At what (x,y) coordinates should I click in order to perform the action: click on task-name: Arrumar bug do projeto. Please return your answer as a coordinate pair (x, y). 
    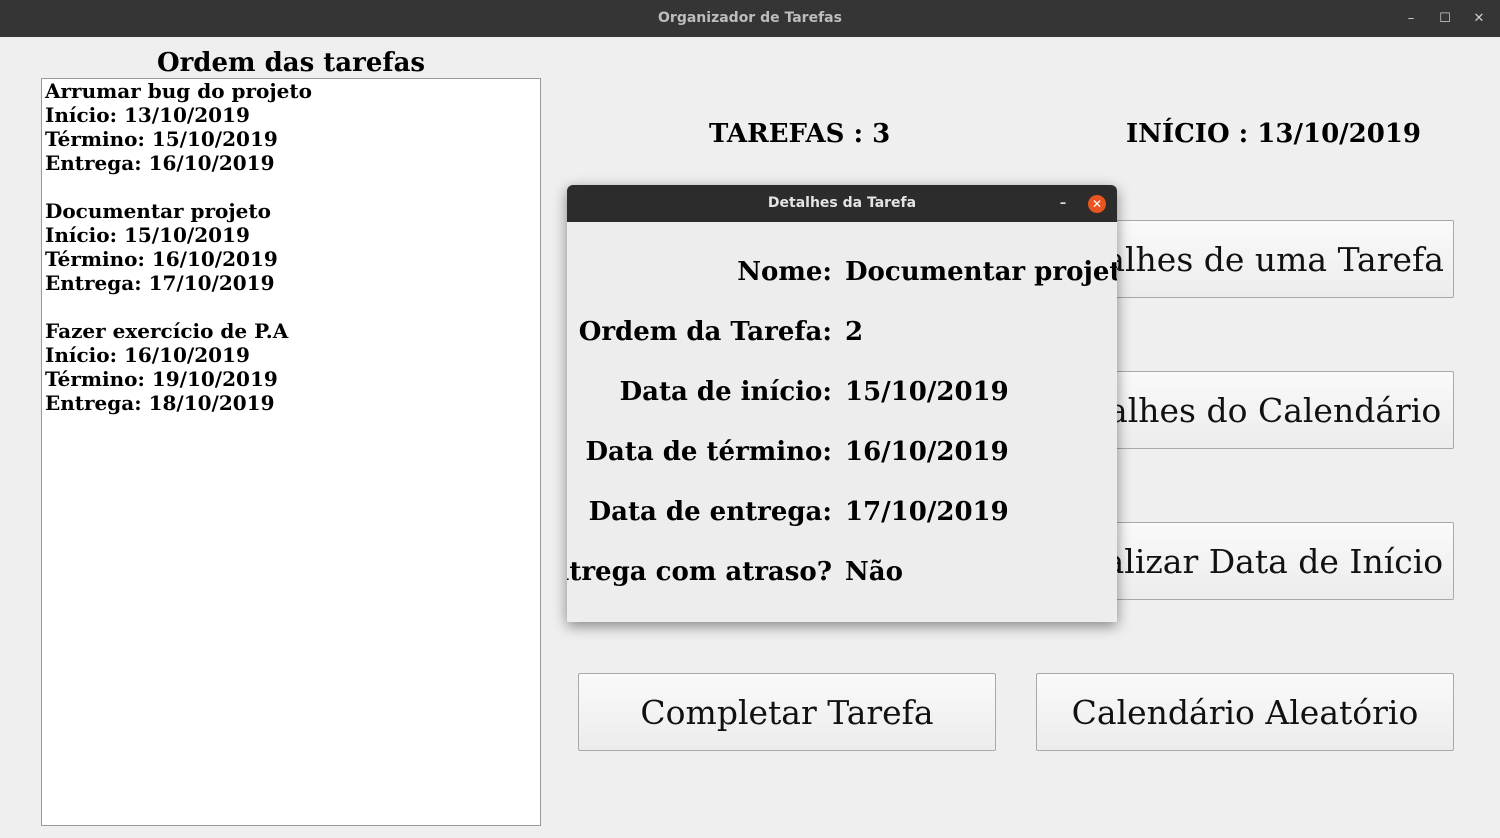
    Looking at the image, I should click on (178, 91).